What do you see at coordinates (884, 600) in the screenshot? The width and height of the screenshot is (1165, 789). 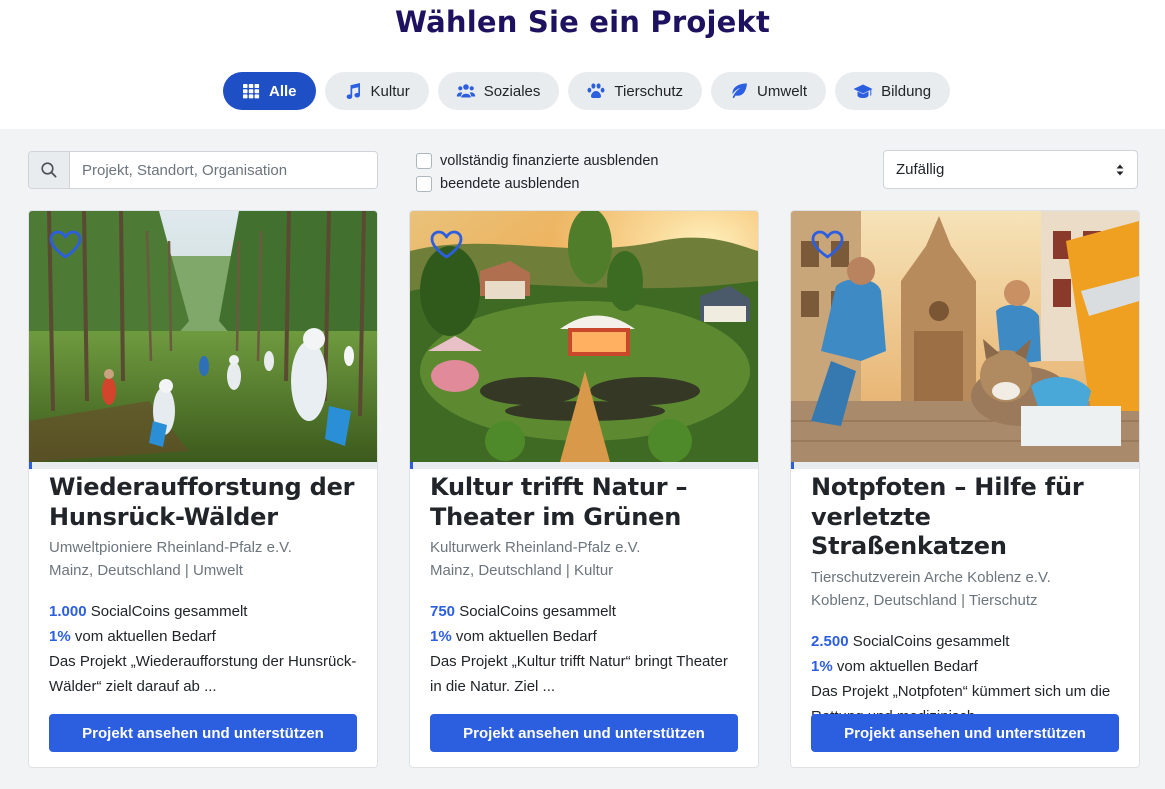 I see `card-location: Koblenz, Deutschland` at bounding box center [884, 600].